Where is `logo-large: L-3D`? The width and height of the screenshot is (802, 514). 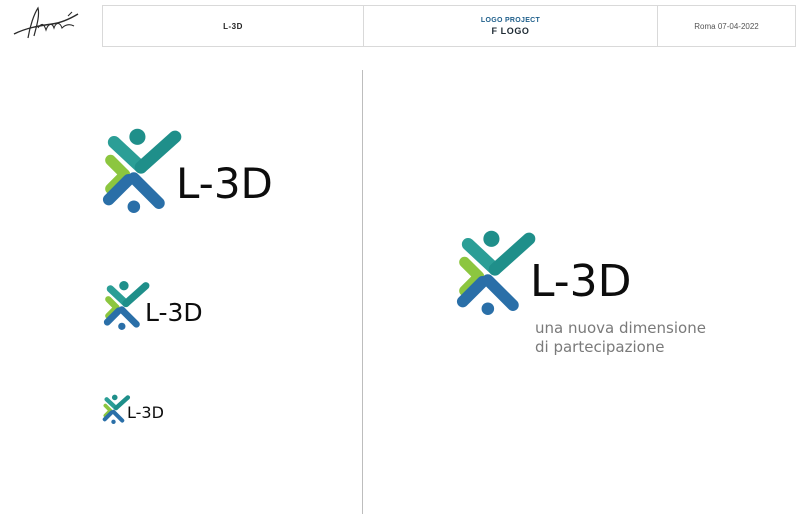
logo-large: L-3D is located at coordinates (185, 170).